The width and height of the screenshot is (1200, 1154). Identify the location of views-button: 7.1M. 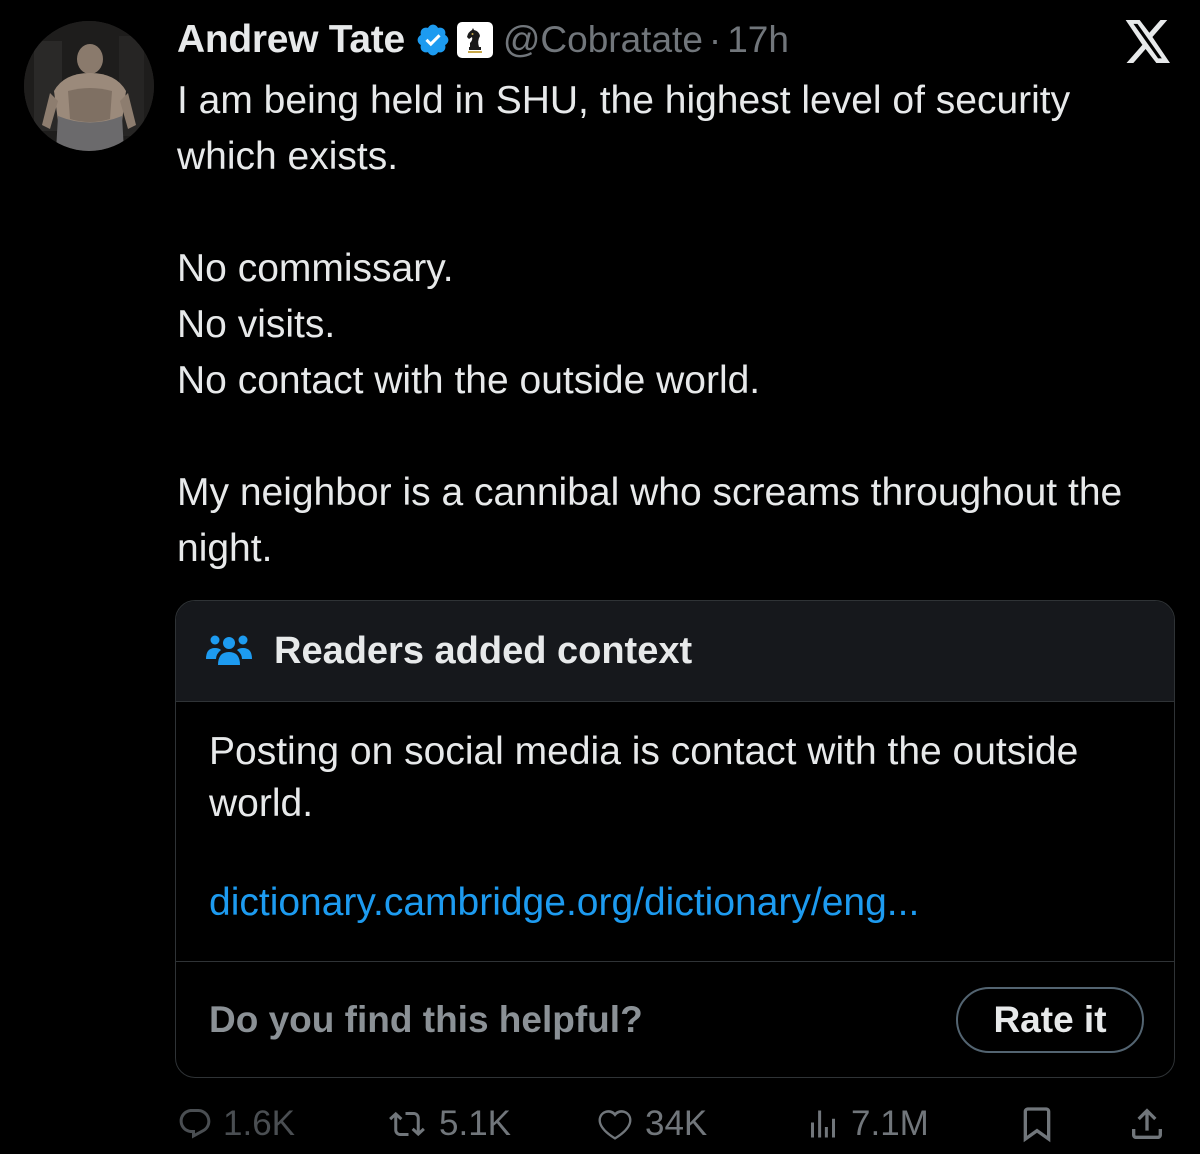
(867, 1124).